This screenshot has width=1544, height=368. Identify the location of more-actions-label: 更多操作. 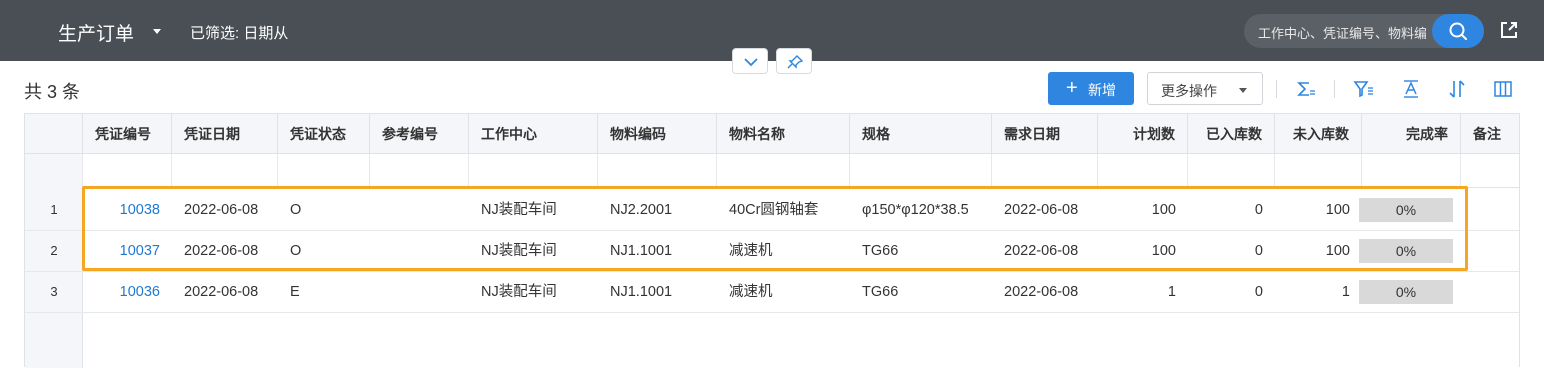
(1189, 91).